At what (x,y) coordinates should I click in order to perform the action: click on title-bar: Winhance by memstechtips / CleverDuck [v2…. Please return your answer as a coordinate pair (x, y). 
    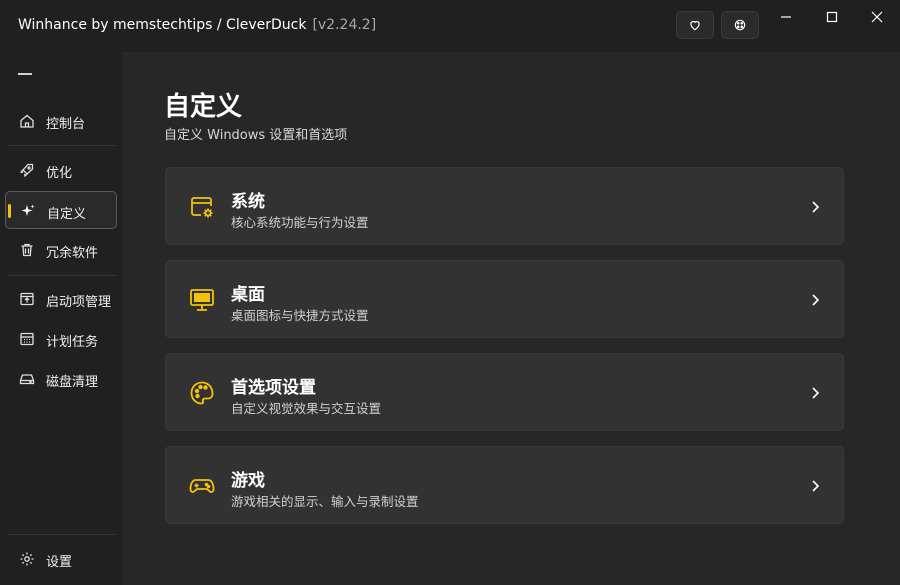
    Looking at the image, I should click on (450, 26).